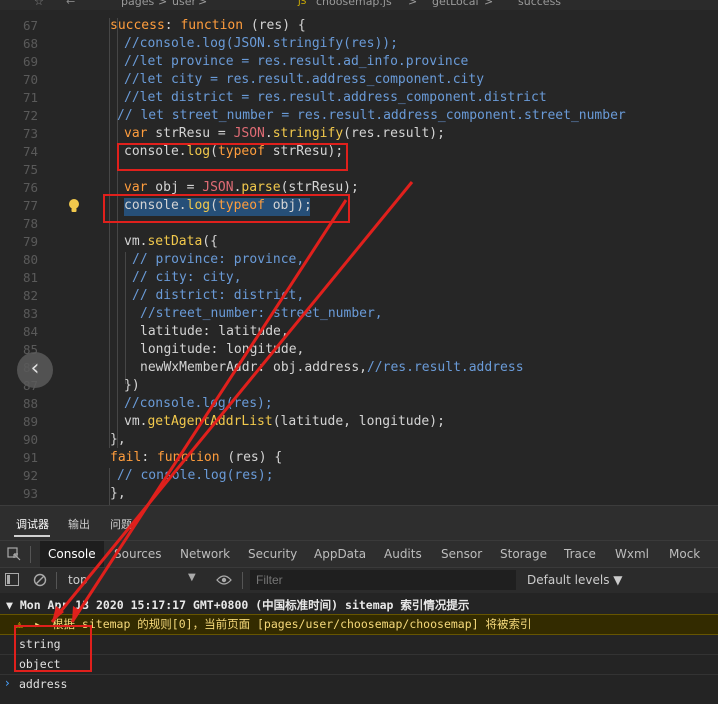 The height and width of the screenshot is (704, 718). I want to click on log-output-object: object, so click(40, 664).